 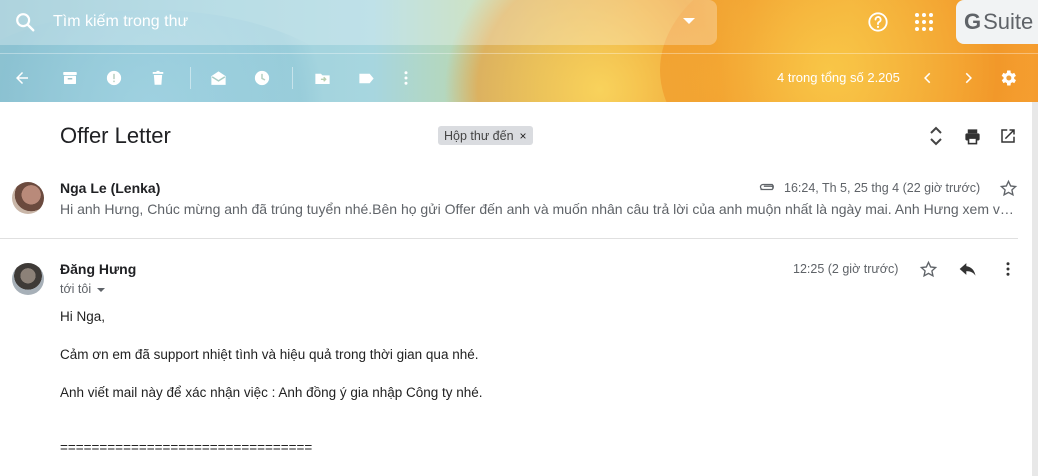 I want to click on snooze-clock-icon, so click(x=262, y=78).